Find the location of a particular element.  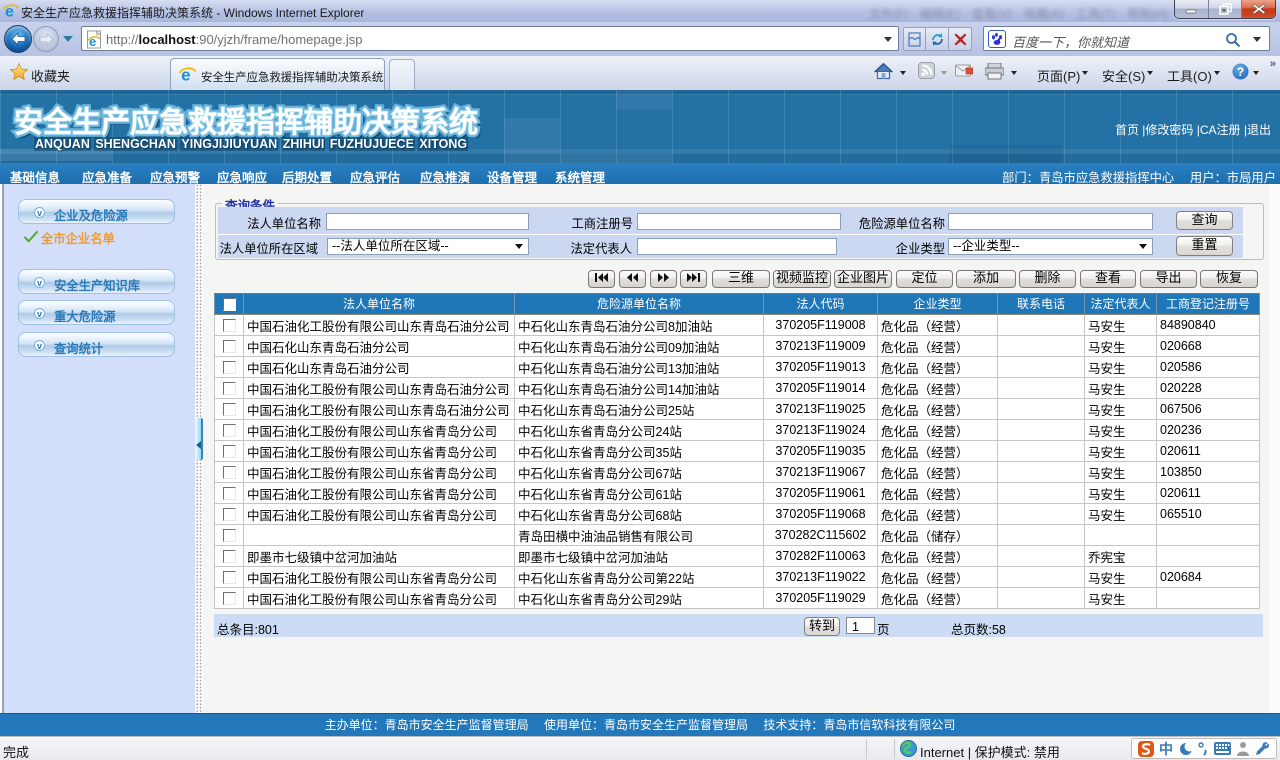

svg-text: 中 is located at coordinates (1166, 748).